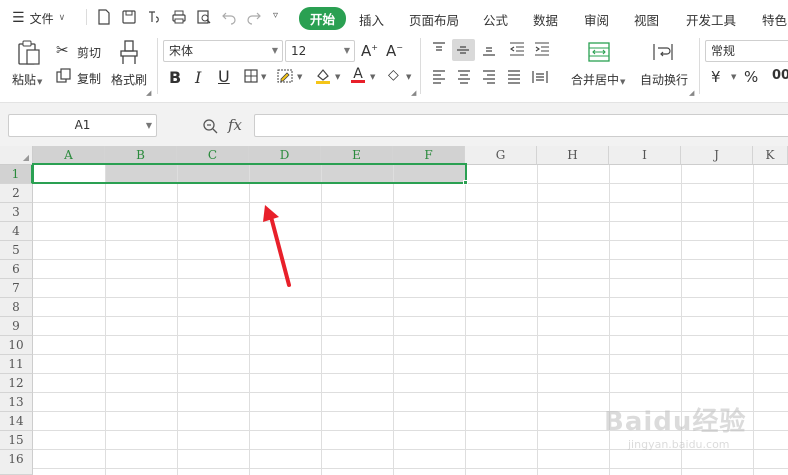 The width and height of the screenshot is (788, 475). What do you see at coordinates (223, 51) in the screenshot?
I see `font-name-select: 宋体 ▼` at bounding box center [223, 51].